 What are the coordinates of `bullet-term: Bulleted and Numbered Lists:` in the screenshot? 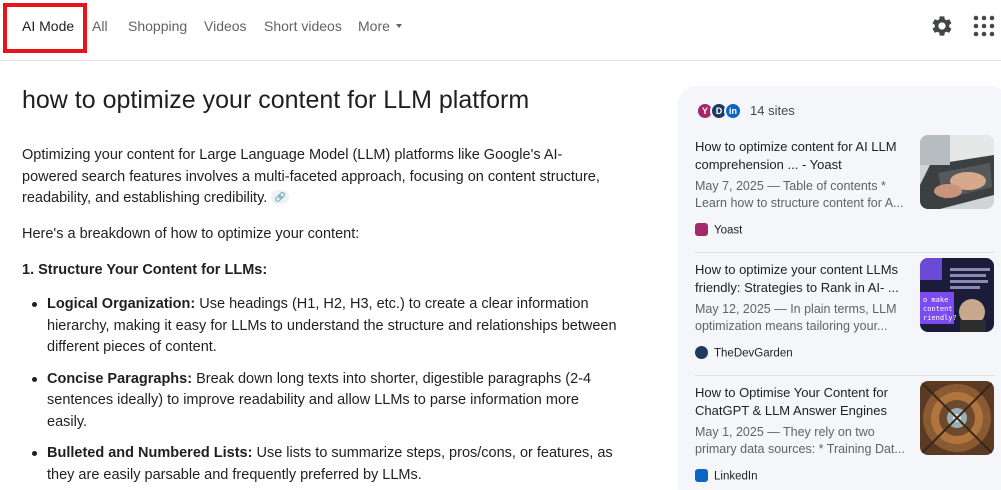 It's located at (150, 453).